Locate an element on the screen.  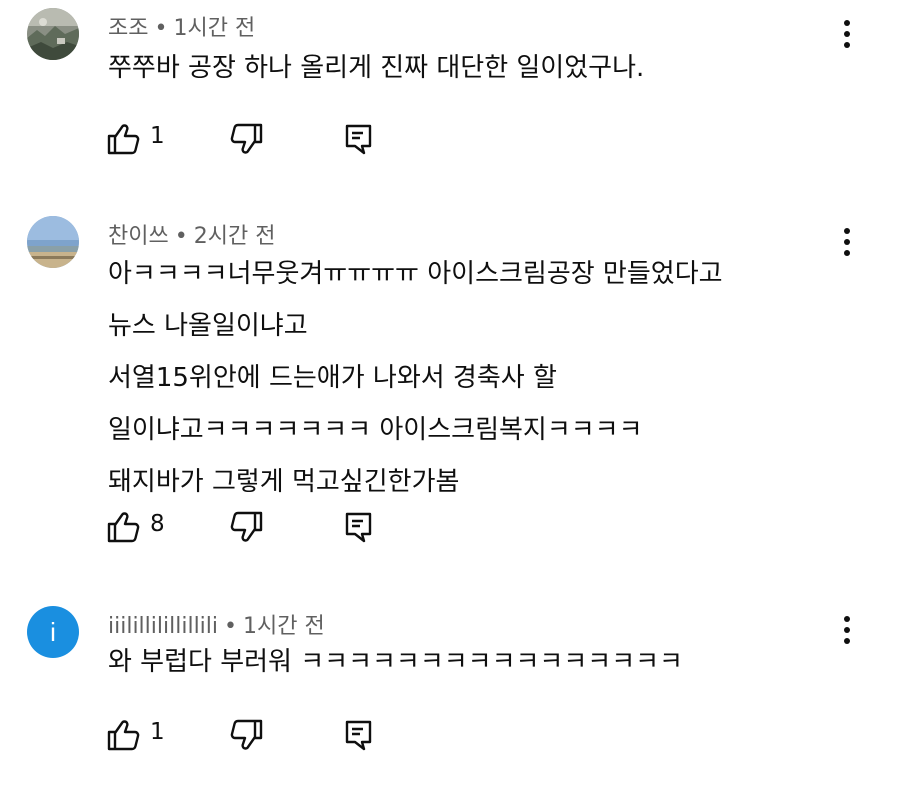
comment-text: 쭈쭈바 공장 하나 올리게 진짜 대단한 일이었구나. is located at coordinates (376, 68).